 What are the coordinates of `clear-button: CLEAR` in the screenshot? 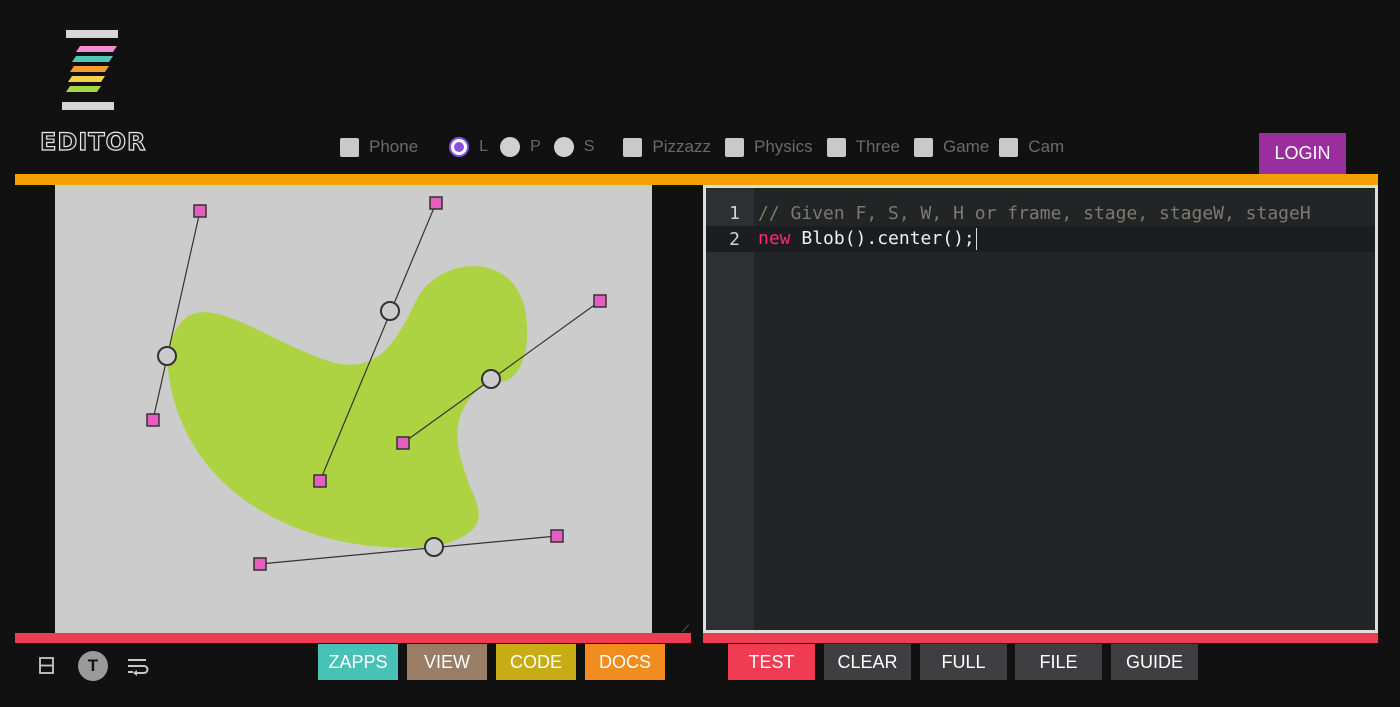 It's located at (867, 662).